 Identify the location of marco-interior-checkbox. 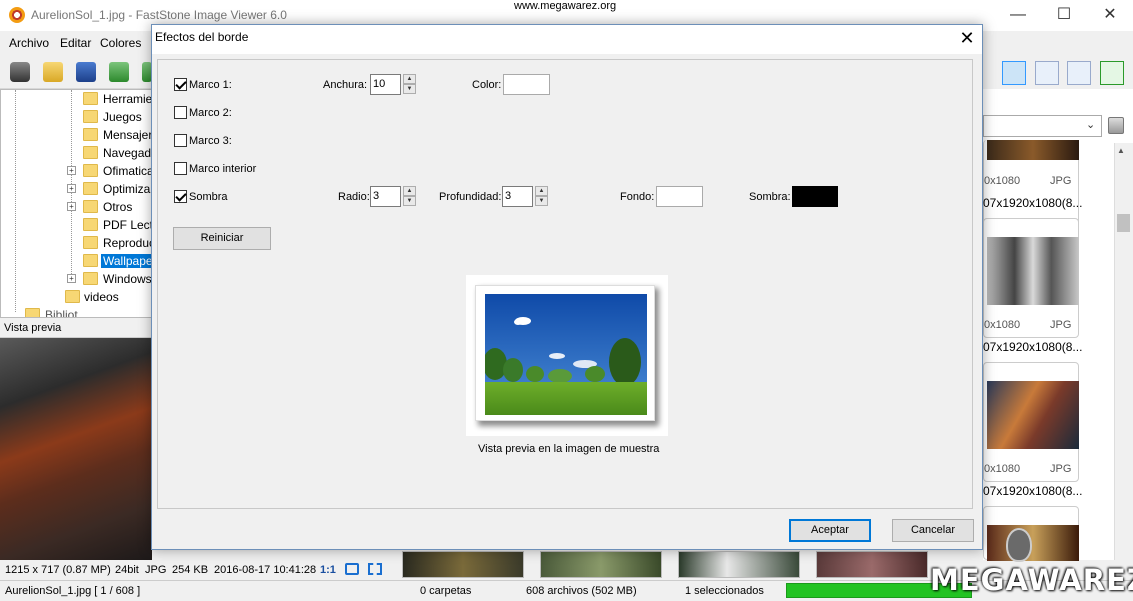
(180, 168).